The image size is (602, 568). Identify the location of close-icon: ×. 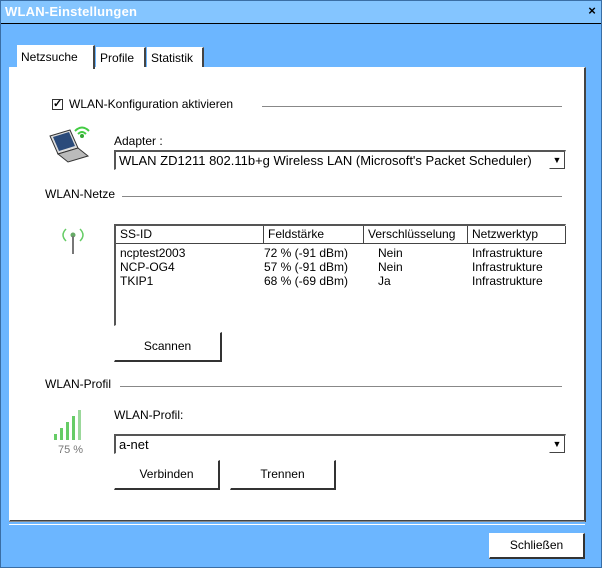
(592, 11).